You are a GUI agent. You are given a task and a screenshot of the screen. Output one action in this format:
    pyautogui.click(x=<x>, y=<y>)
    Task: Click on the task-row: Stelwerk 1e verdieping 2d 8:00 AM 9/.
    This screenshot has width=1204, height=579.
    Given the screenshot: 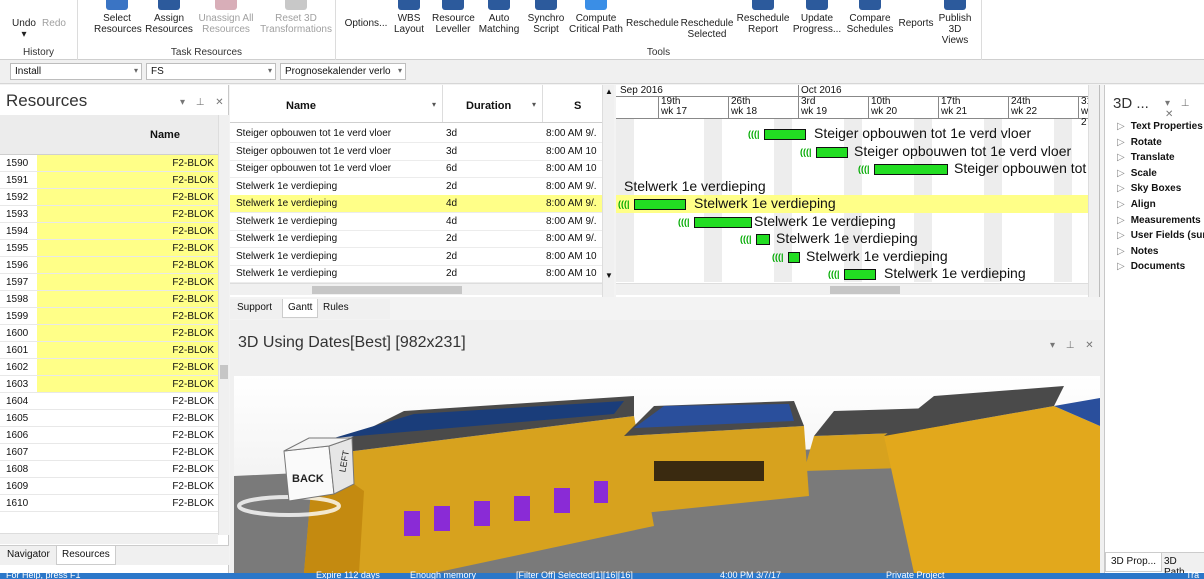 What is the action you would take?
    pyautogui.click(x=416, y=239)
    